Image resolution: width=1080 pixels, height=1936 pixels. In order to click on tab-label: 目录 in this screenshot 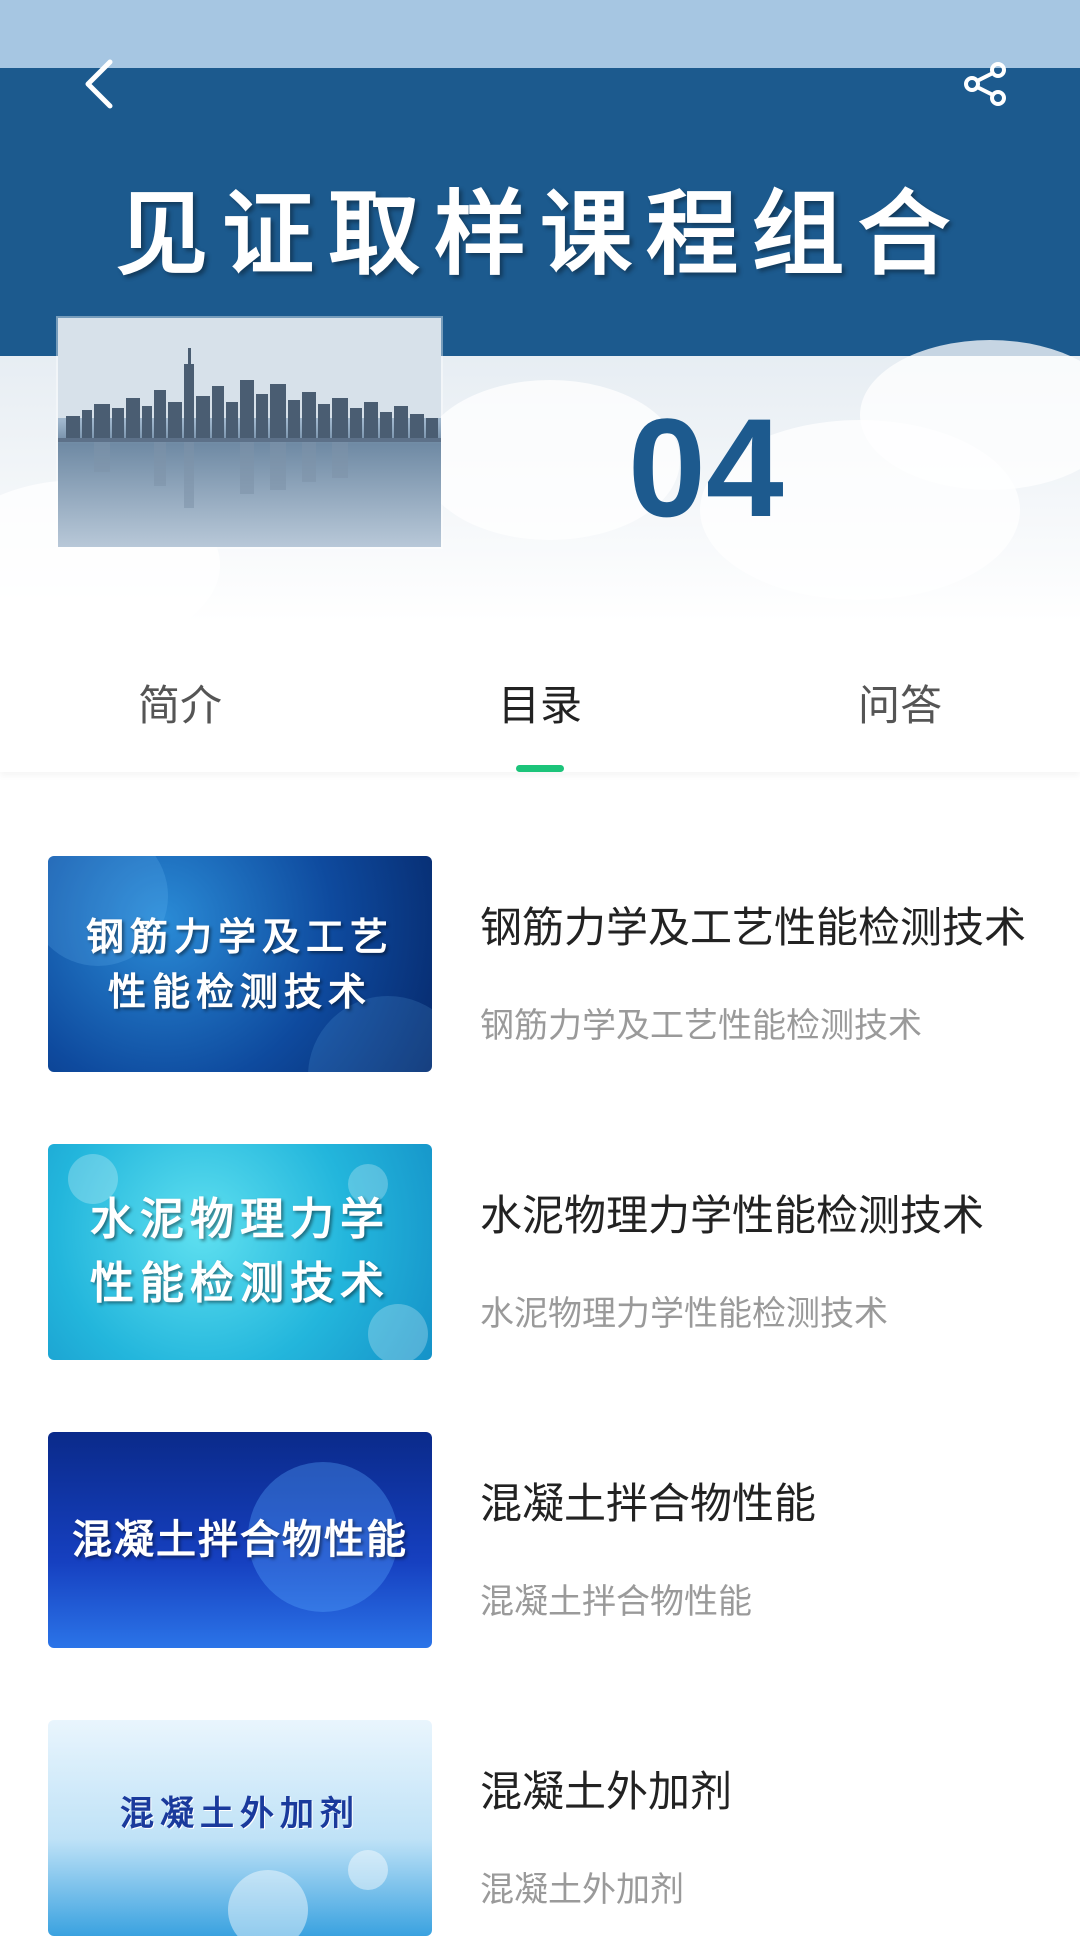, I will do `click(539, 705)`.